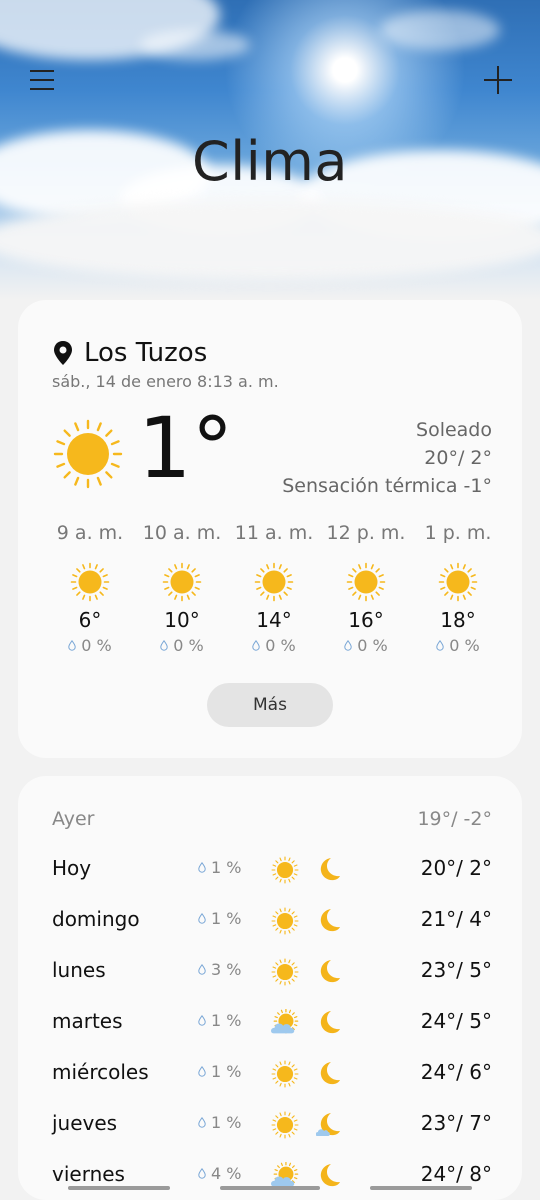 This screenshot has height=1200, width=540. What do you see at coordinates (90, 620) in the screenshot?
I see `hour-temperature: 6°` at bounding box center [90, 620].